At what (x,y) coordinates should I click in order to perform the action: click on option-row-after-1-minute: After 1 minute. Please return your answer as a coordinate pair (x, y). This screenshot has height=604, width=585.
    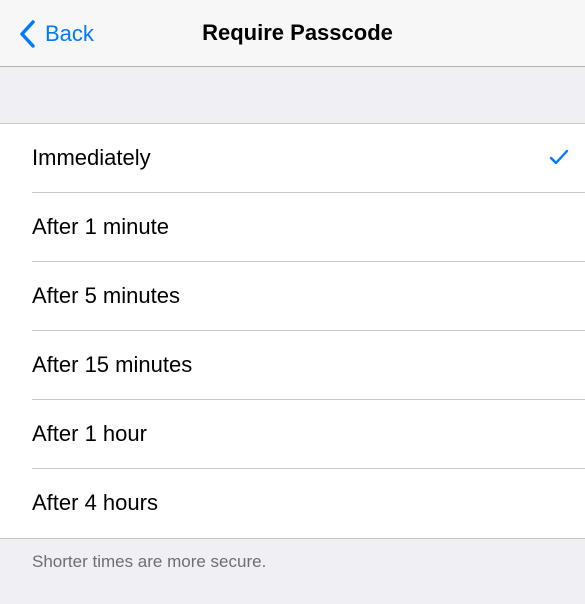
    Looking at the image, I should click on (292, 227).